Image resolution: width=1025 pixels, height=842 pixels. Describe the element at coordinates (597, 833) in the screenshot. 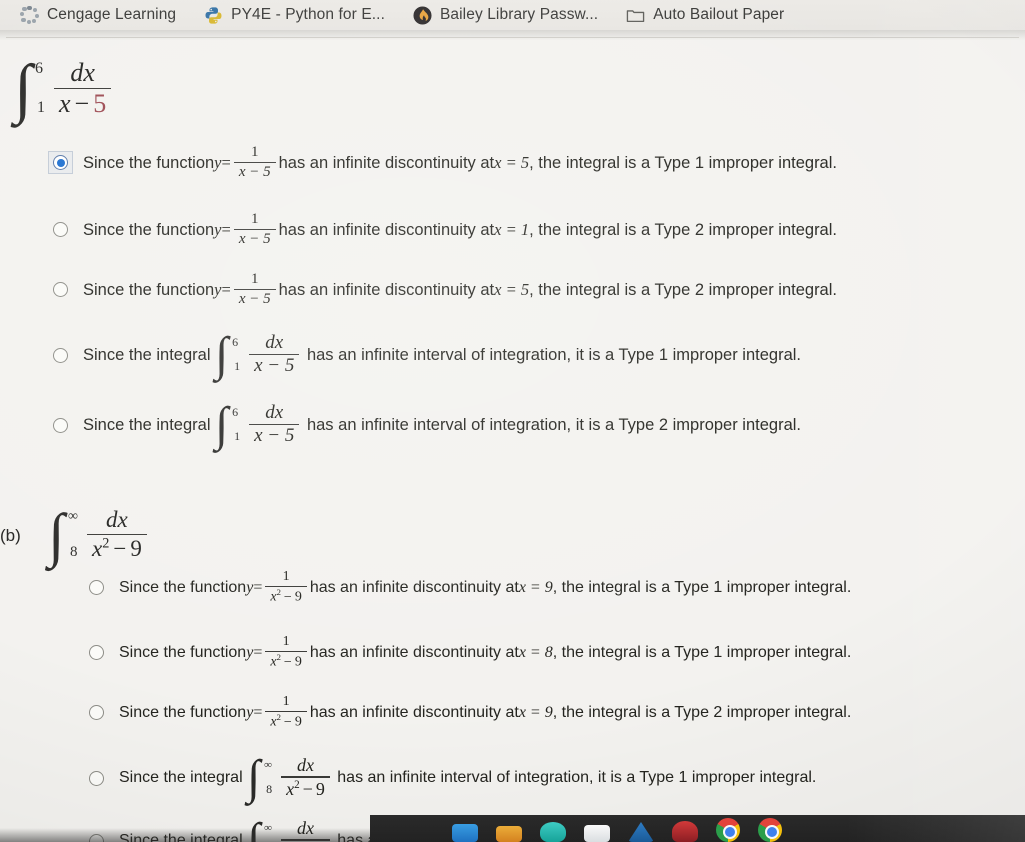

I see `white-app-icon` at that location.